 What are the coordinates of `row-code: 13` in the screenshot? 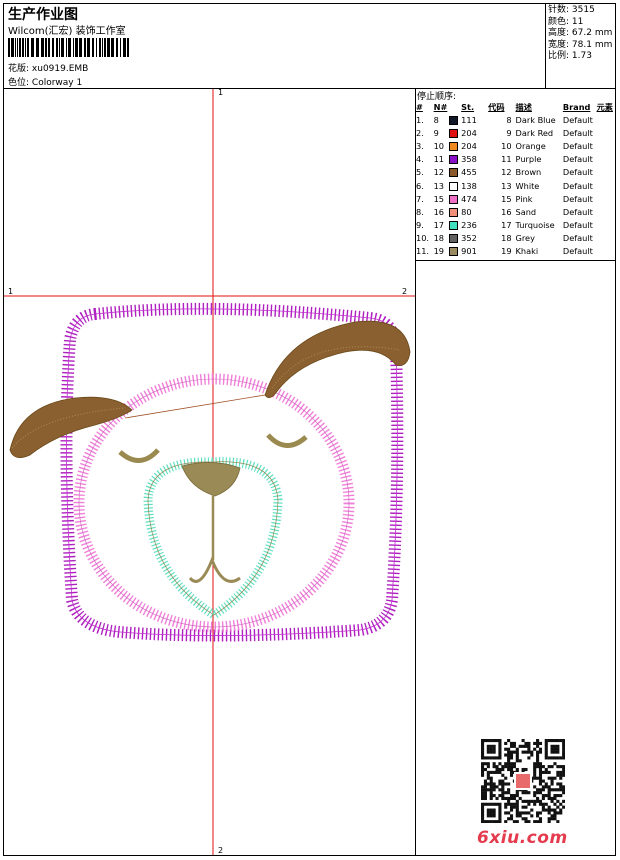 It's located at (506, 185).